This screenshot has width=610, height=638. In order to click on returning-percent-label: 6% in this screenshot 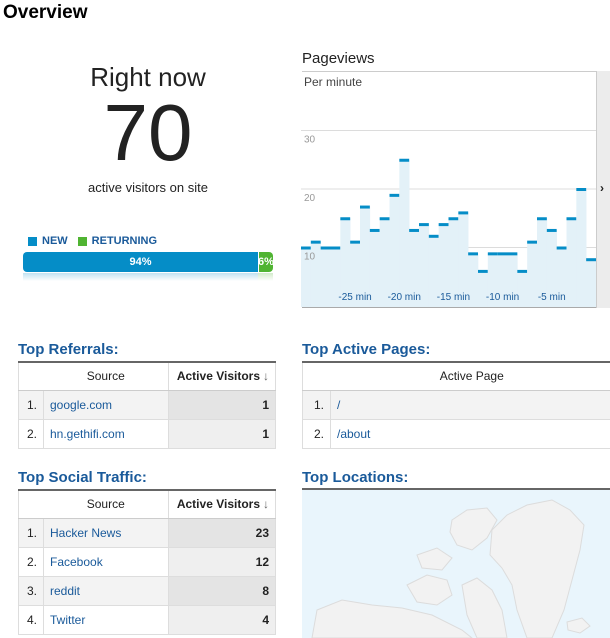, I will do `click(265, 262)`.